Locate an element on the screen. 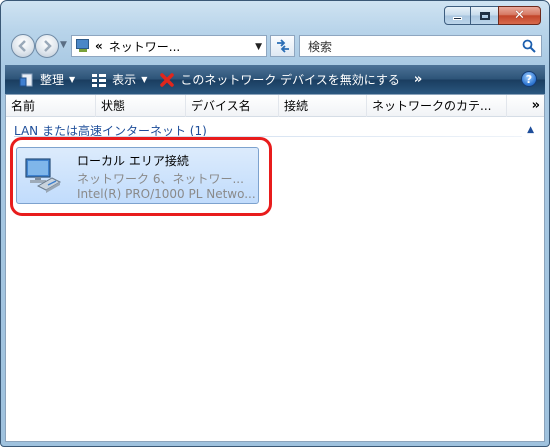 This screenshot has height=447, width=550. close-icon: ✕ is located at coordinates (519, 15).